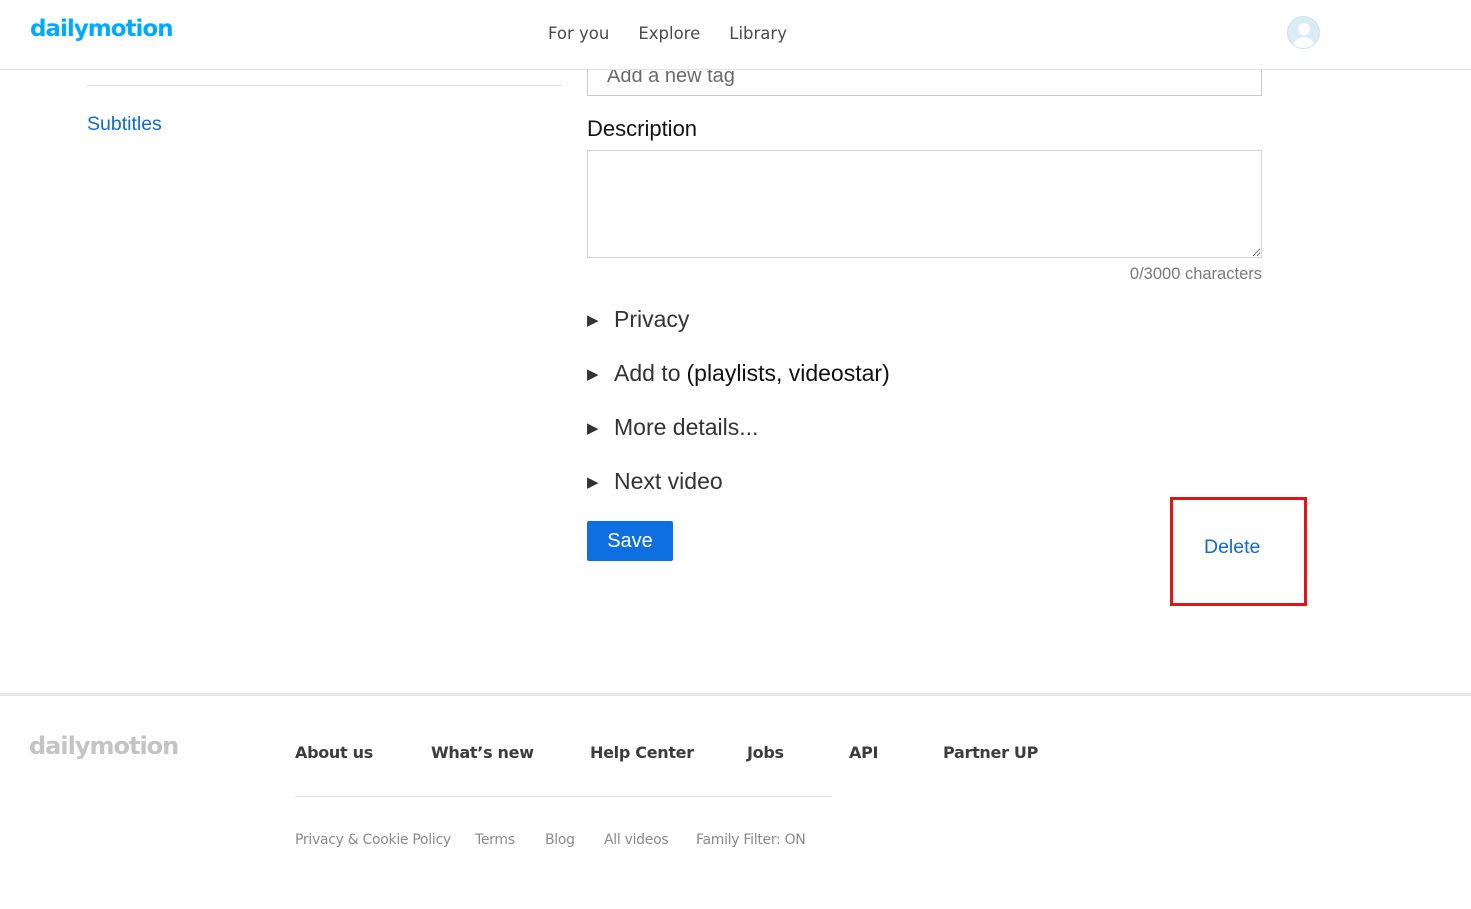  I want to click on top-header: dailymotion For you Explore Library, so click(735, 35).